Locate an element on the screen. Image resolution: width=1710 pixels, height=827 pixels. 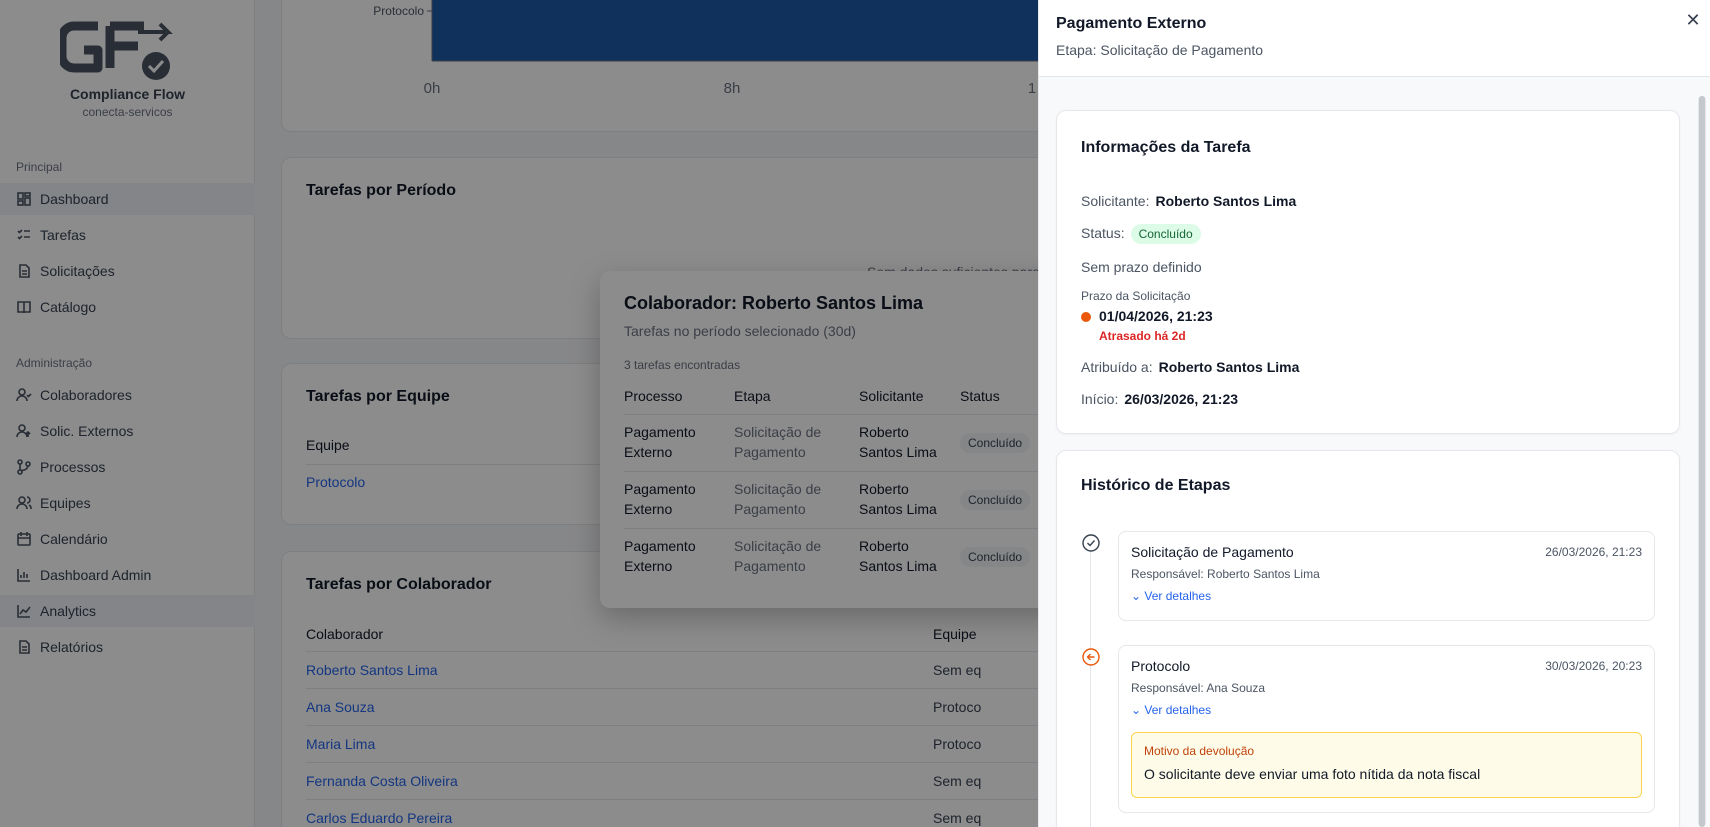
drawer-title: Pagamento Externo is located at coordinates (1131, 23).